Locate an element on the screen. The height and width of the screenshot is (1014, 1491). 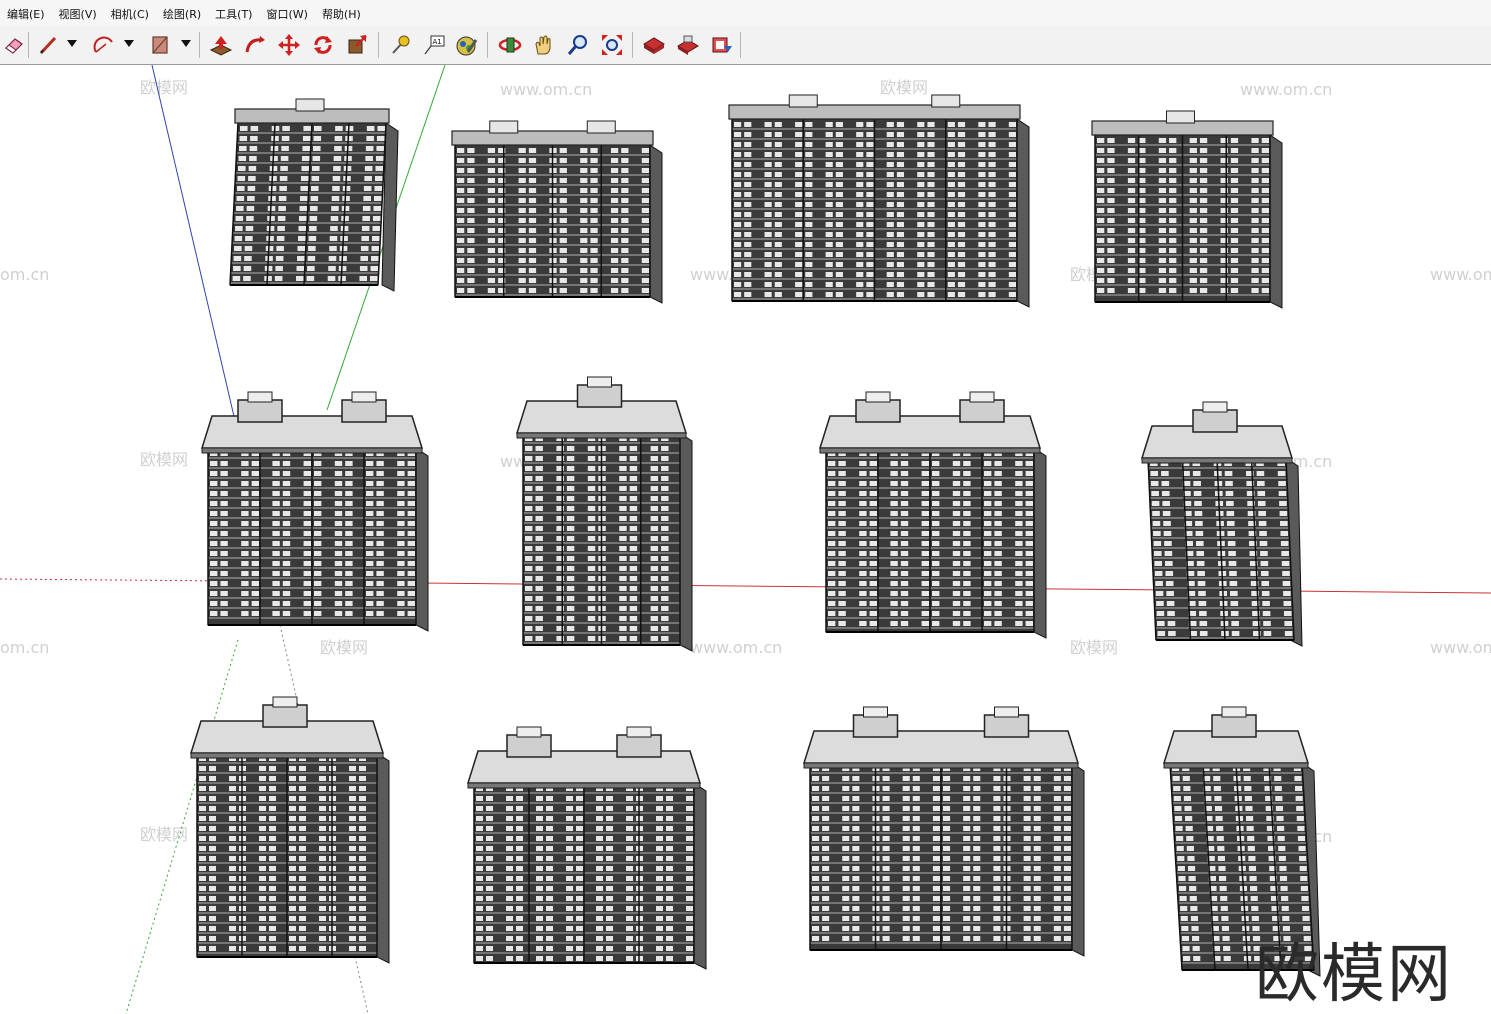
menu-camera: 相机(C) is located at coordinates (130, 13).